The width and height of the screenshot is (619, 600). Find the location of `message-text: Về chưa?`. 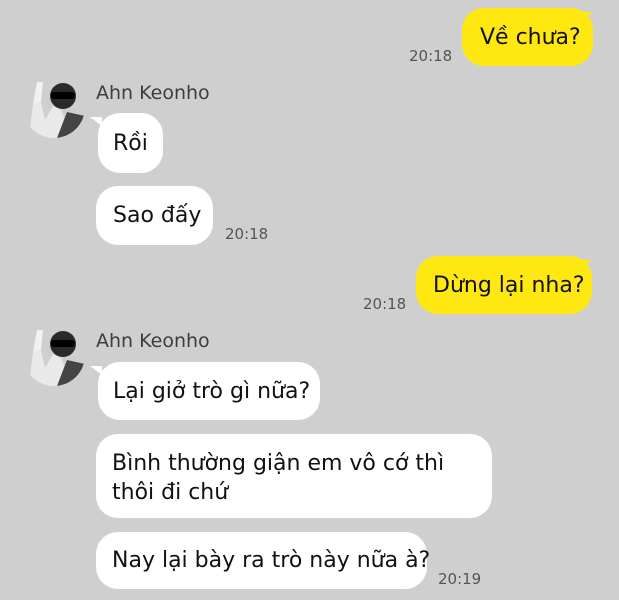

message-text: Về chưa? is located at coordinates (530, 37).